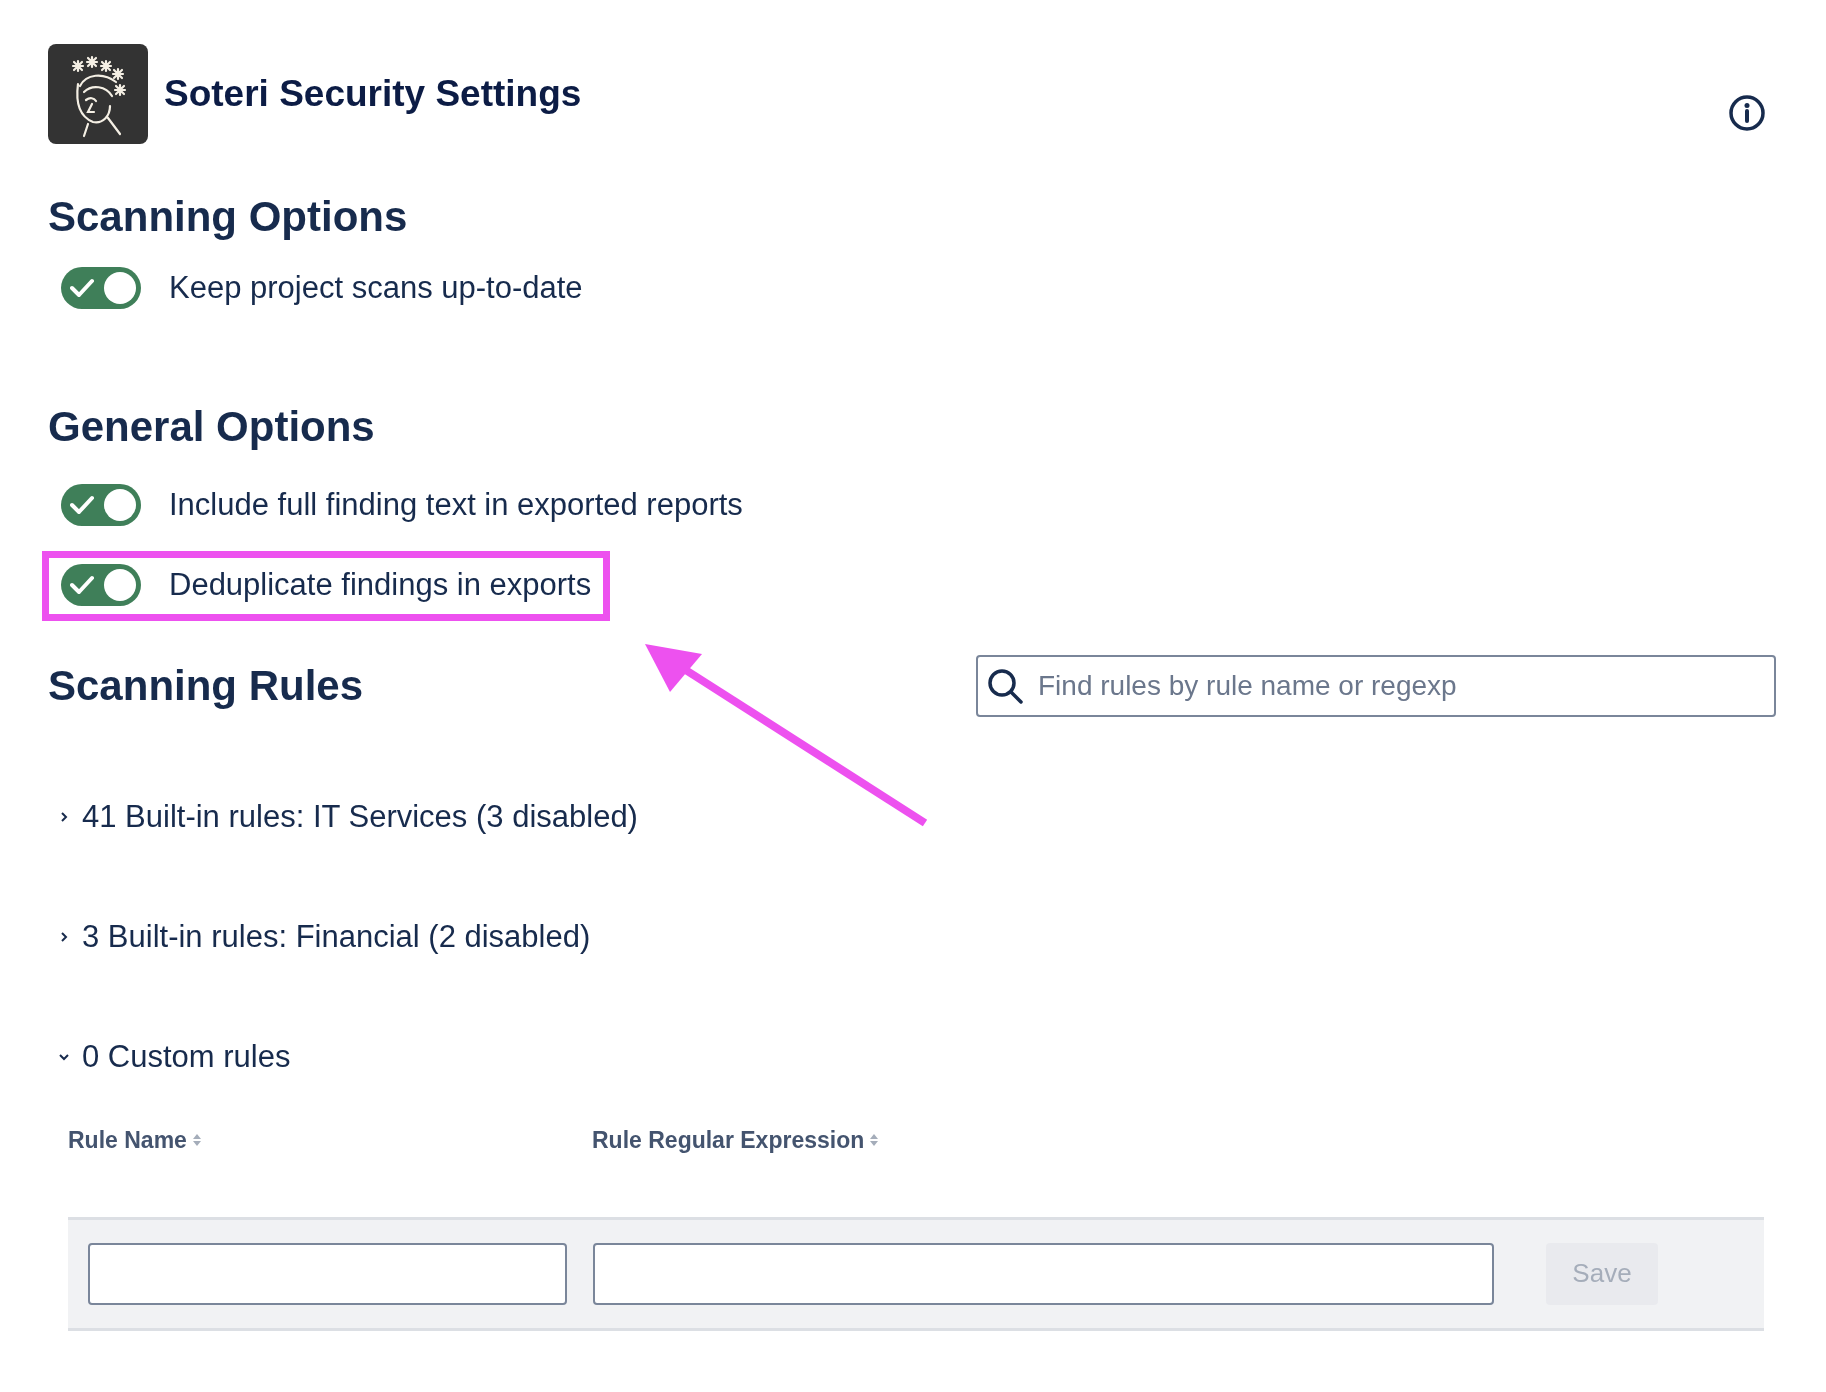 This screenshot has width=1826, height=1392. What do you see at coordinates (376, 288) in the screenshot?
I see `toggle-label: Keep project scans up-to-date` at bounding box center [376, 288].